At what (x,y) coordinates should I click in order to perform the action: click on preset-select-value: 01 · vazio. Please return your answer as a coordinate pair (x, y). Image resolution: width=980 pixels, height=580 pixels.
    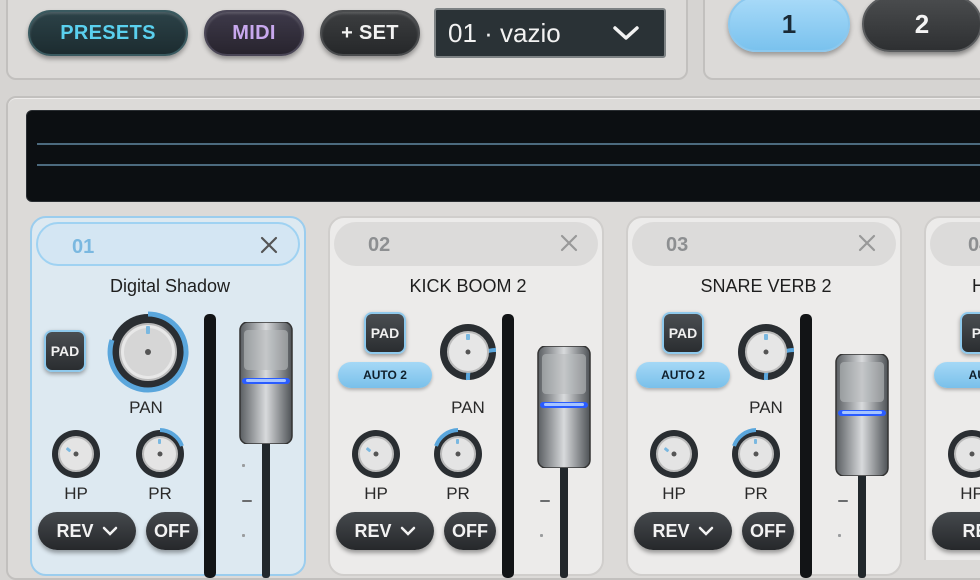
    Looking at the image, I should click on (504, 32).